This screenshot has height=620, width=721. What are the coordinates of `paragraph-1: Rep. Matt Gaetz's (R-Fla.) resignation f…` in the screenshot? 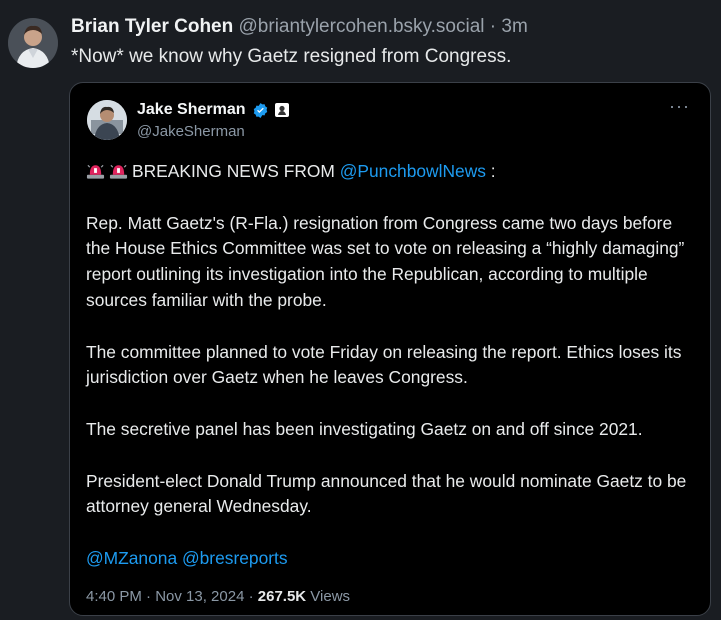 It's located at (385, 261).